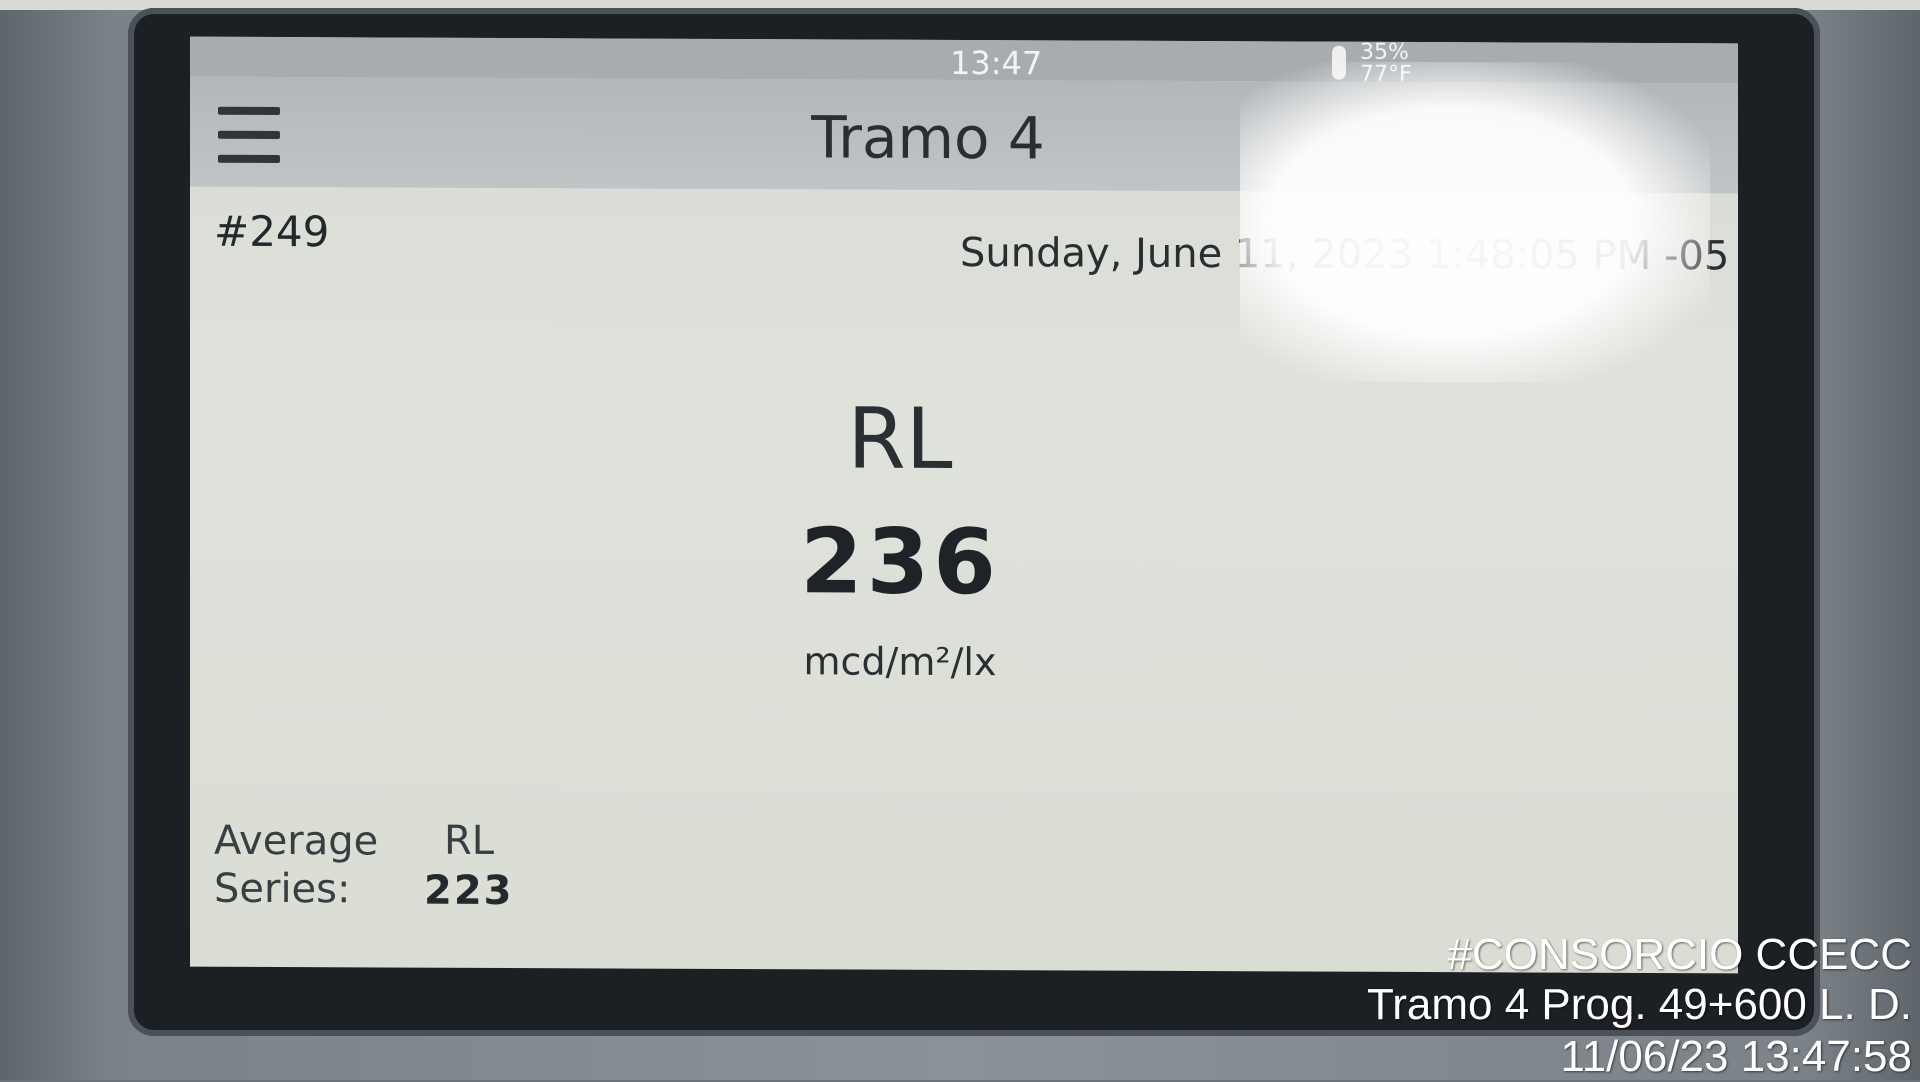 The image size is (1920, 1082). What do you see at coordinates (1339, 62) in the screenshot?
I see `thermometer-icon` at bounding box center [1339, 62].